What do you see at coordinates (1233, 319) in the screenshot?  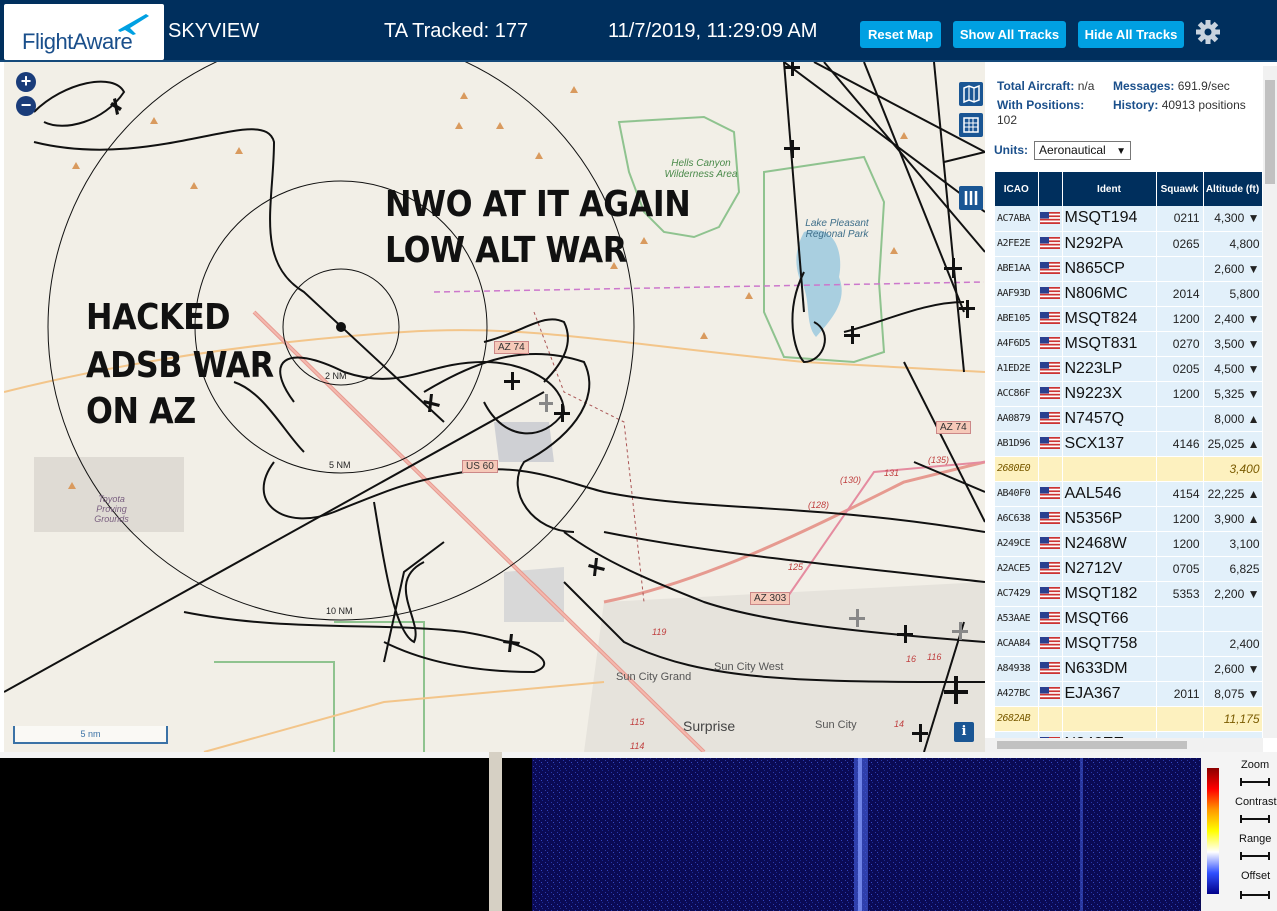 I see `altitude-cell: 2,400 ▼` at bounding box center [1233, 319].